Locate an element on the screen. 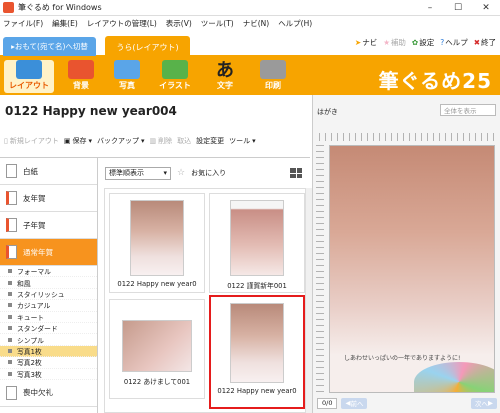 The image size is (500, 413). tools-button: ツール ▾ is located at coordinates (242, 141).